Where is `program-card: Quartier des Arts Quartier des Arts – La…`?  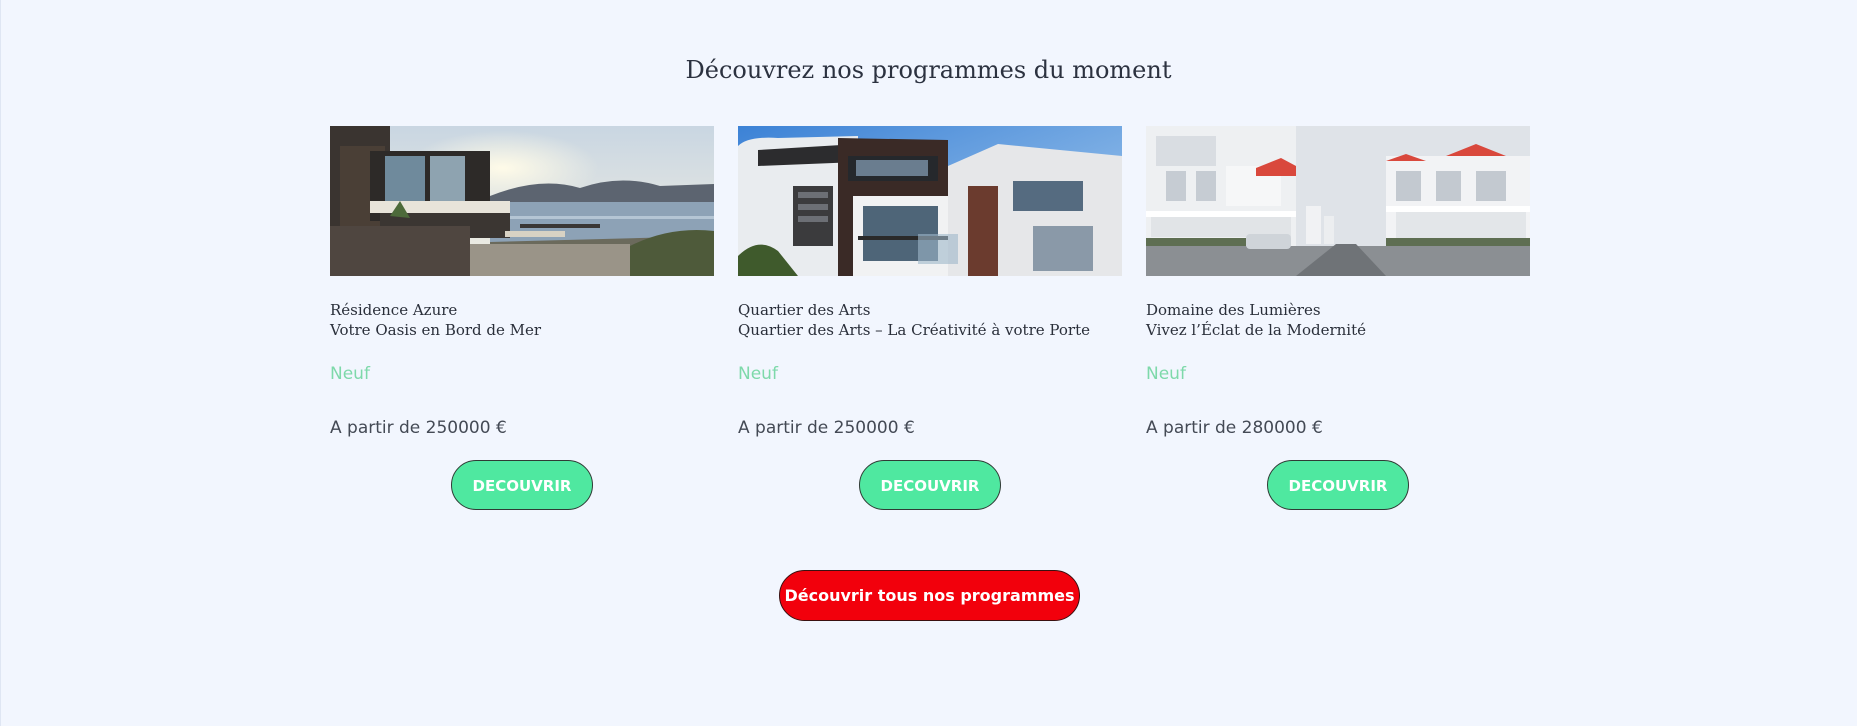
program-card: Quartier des Arts Quartier des Arts – La… is located at coordinates (930, 318).